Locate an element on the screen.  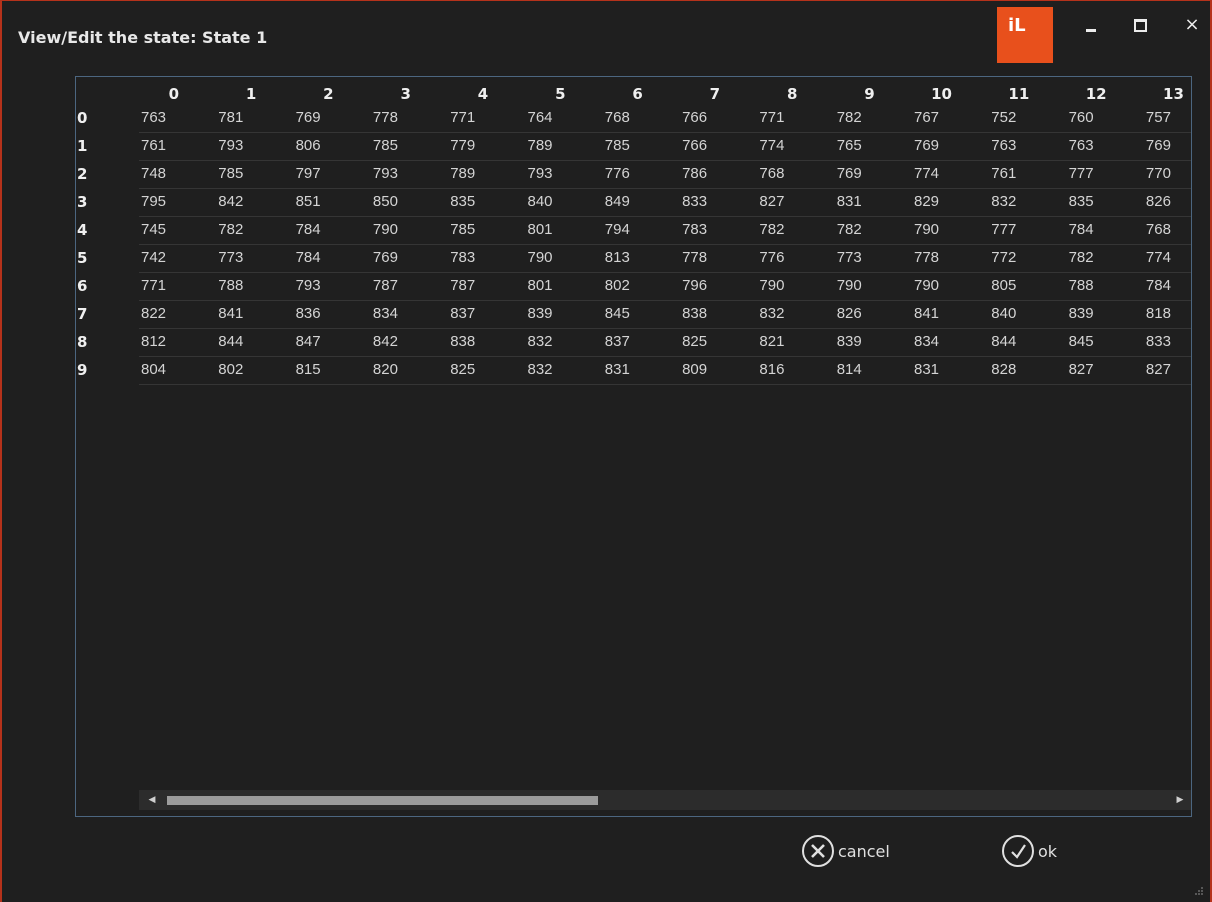
table-cell: 764 is located at coordinates (558, 118).